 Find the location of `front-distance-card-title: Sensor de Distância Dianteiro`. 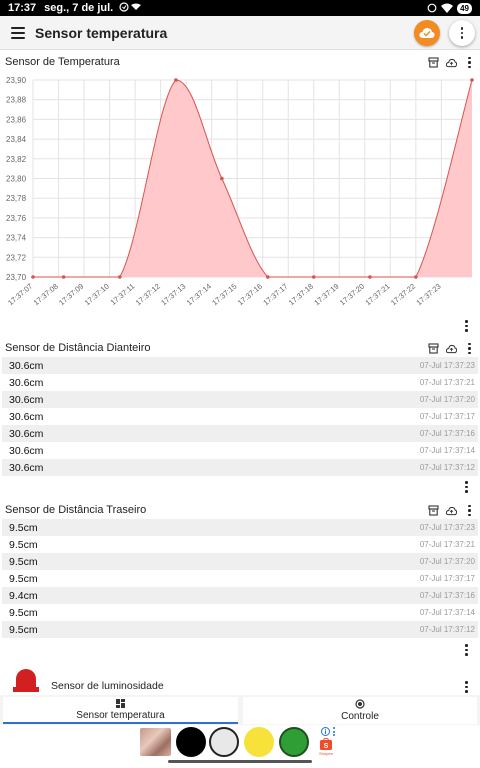

front-distance-card-title: Sensor de Distância Dianteiro is located at coordinates (78, 348).